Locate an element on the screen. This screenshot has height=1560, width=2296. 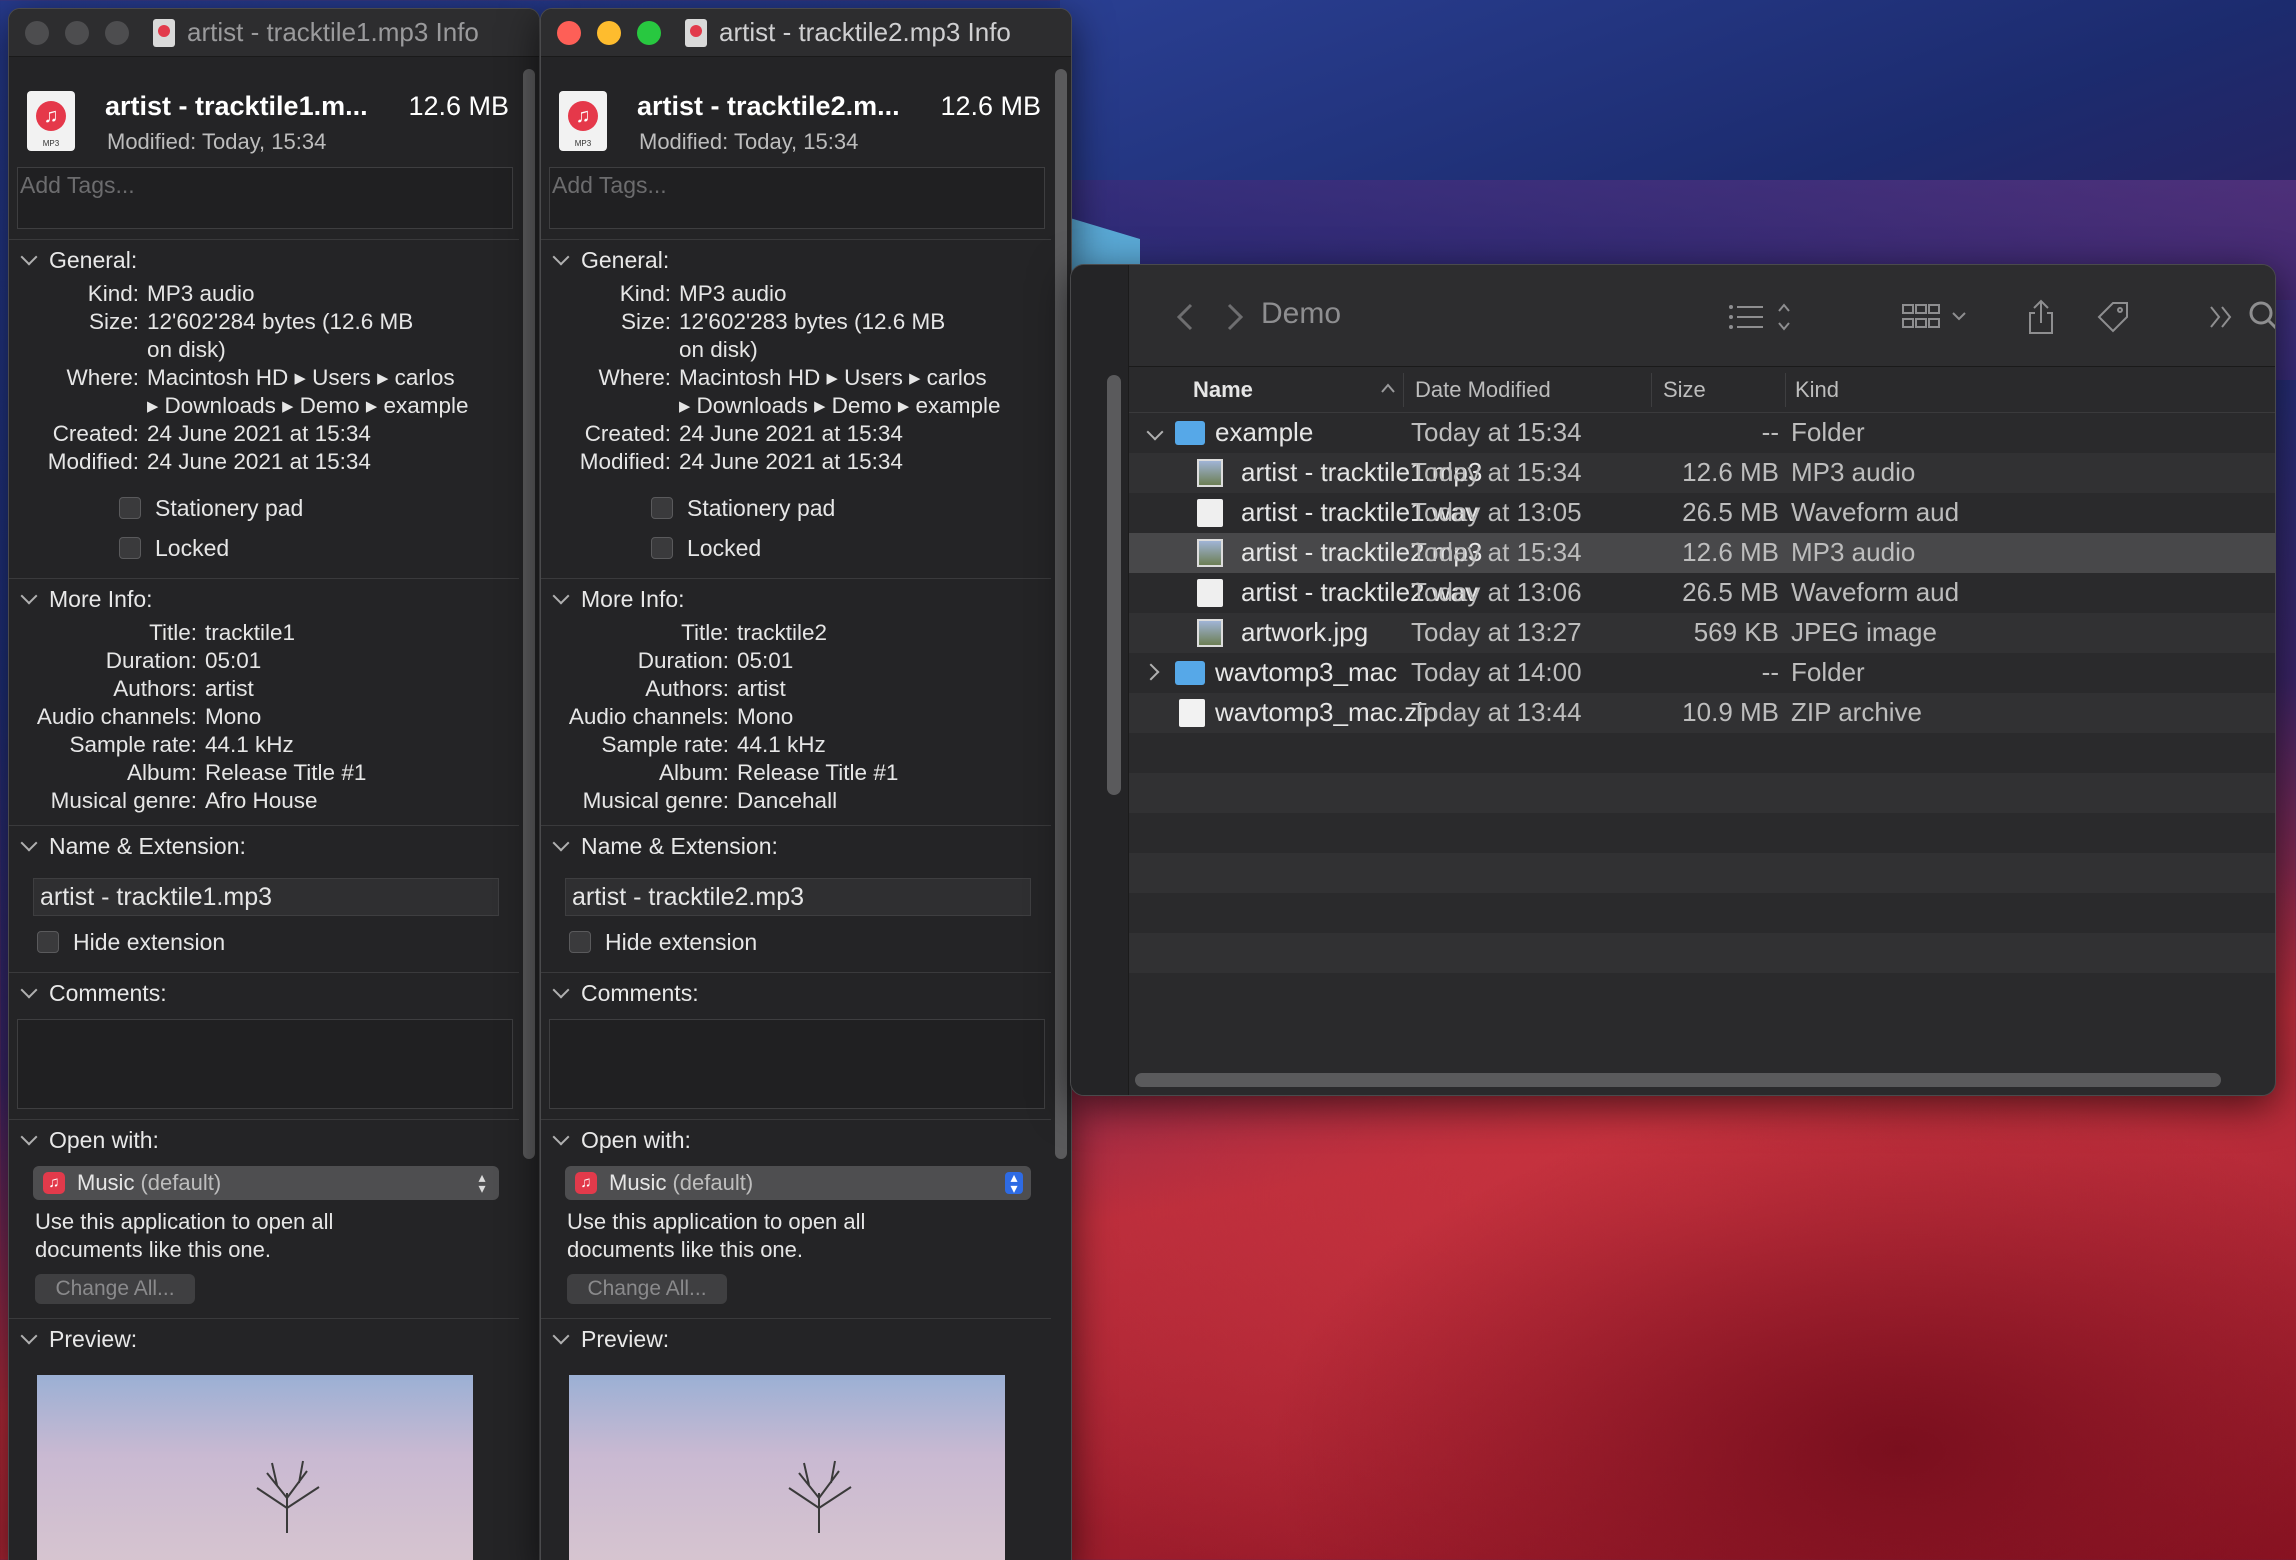
folder-icon is located at coordinates (1190, 433).